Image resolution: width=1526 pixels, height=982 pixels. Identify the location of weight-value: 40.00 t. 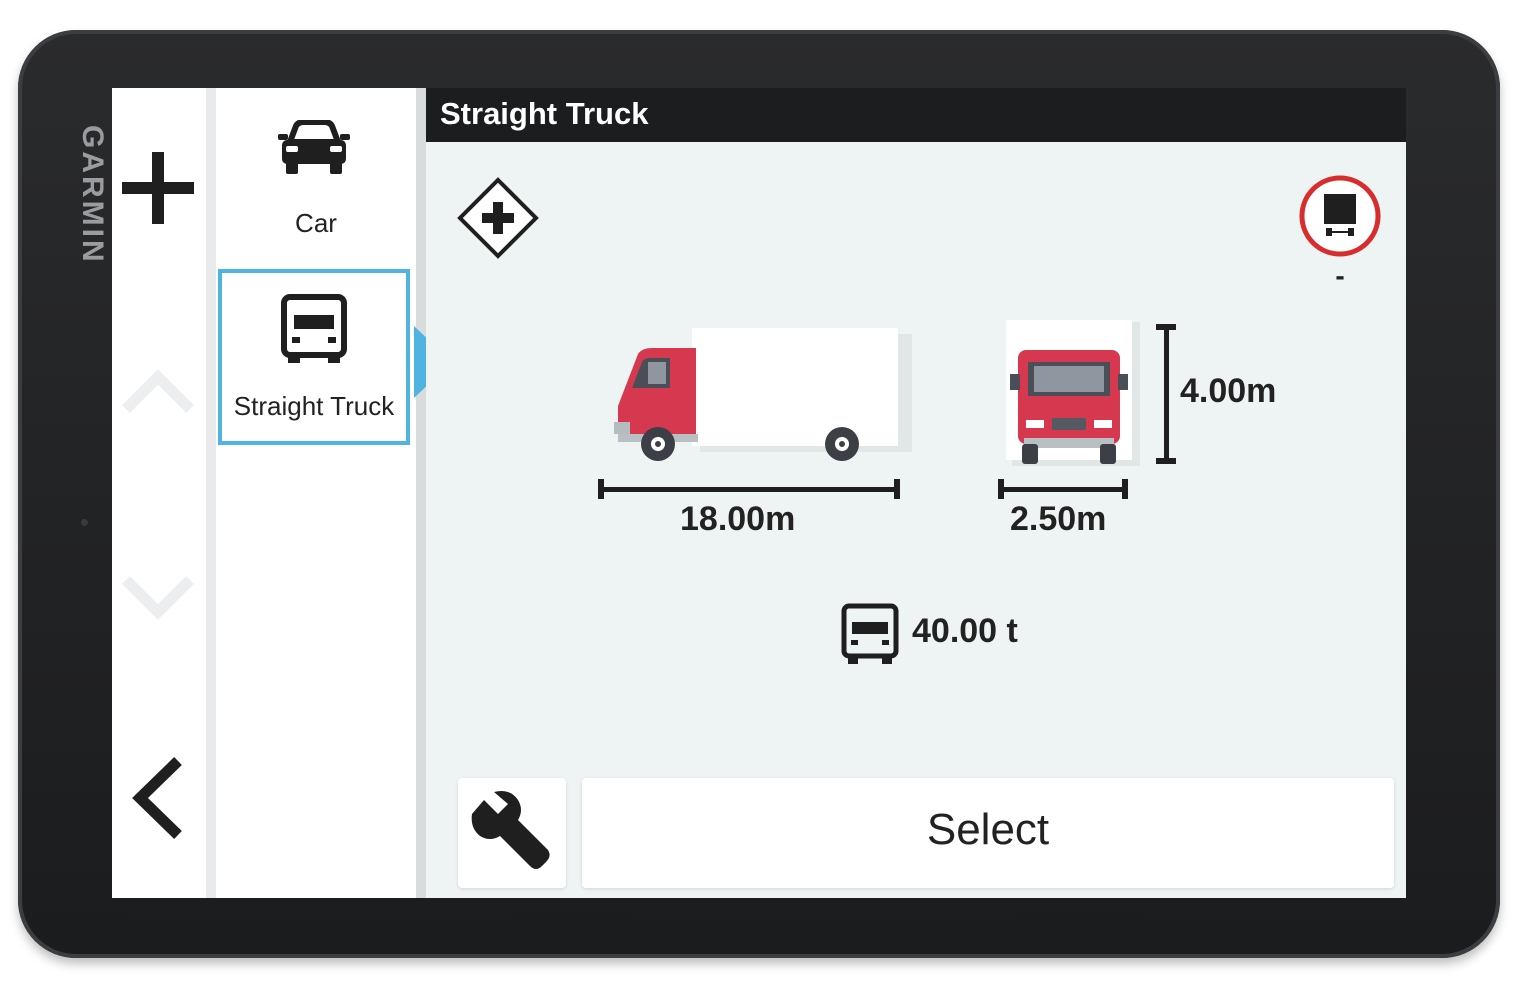
(965, 631).